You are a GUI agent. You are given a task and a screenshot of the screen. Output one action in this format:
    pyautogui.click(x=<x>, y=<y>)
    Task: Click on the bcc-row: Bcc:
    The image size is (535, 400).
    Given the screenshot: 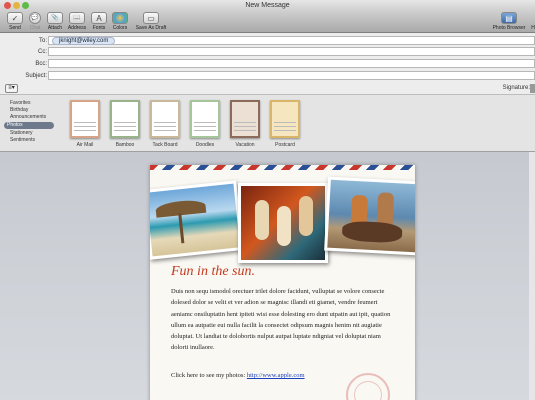 What is the action you would take?
    pyautogui.click(x=267, y=64)
    